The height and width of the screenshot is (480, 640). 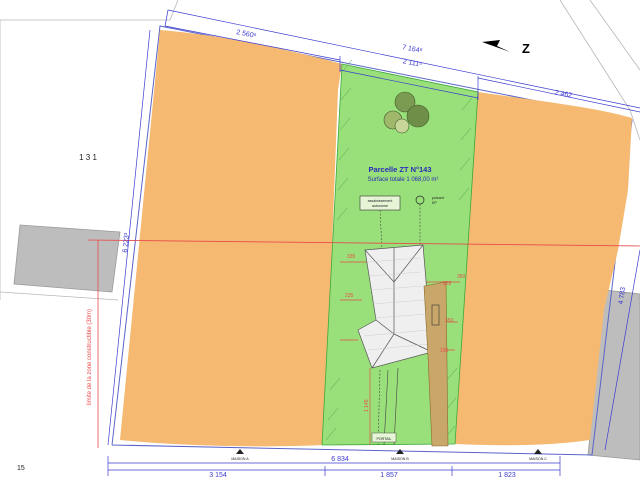 What do you see at coordinates (399, 169) in the screenshot?
I see `parcel-title: Parcelle ZT N°143` at bounding box center [399, 169].